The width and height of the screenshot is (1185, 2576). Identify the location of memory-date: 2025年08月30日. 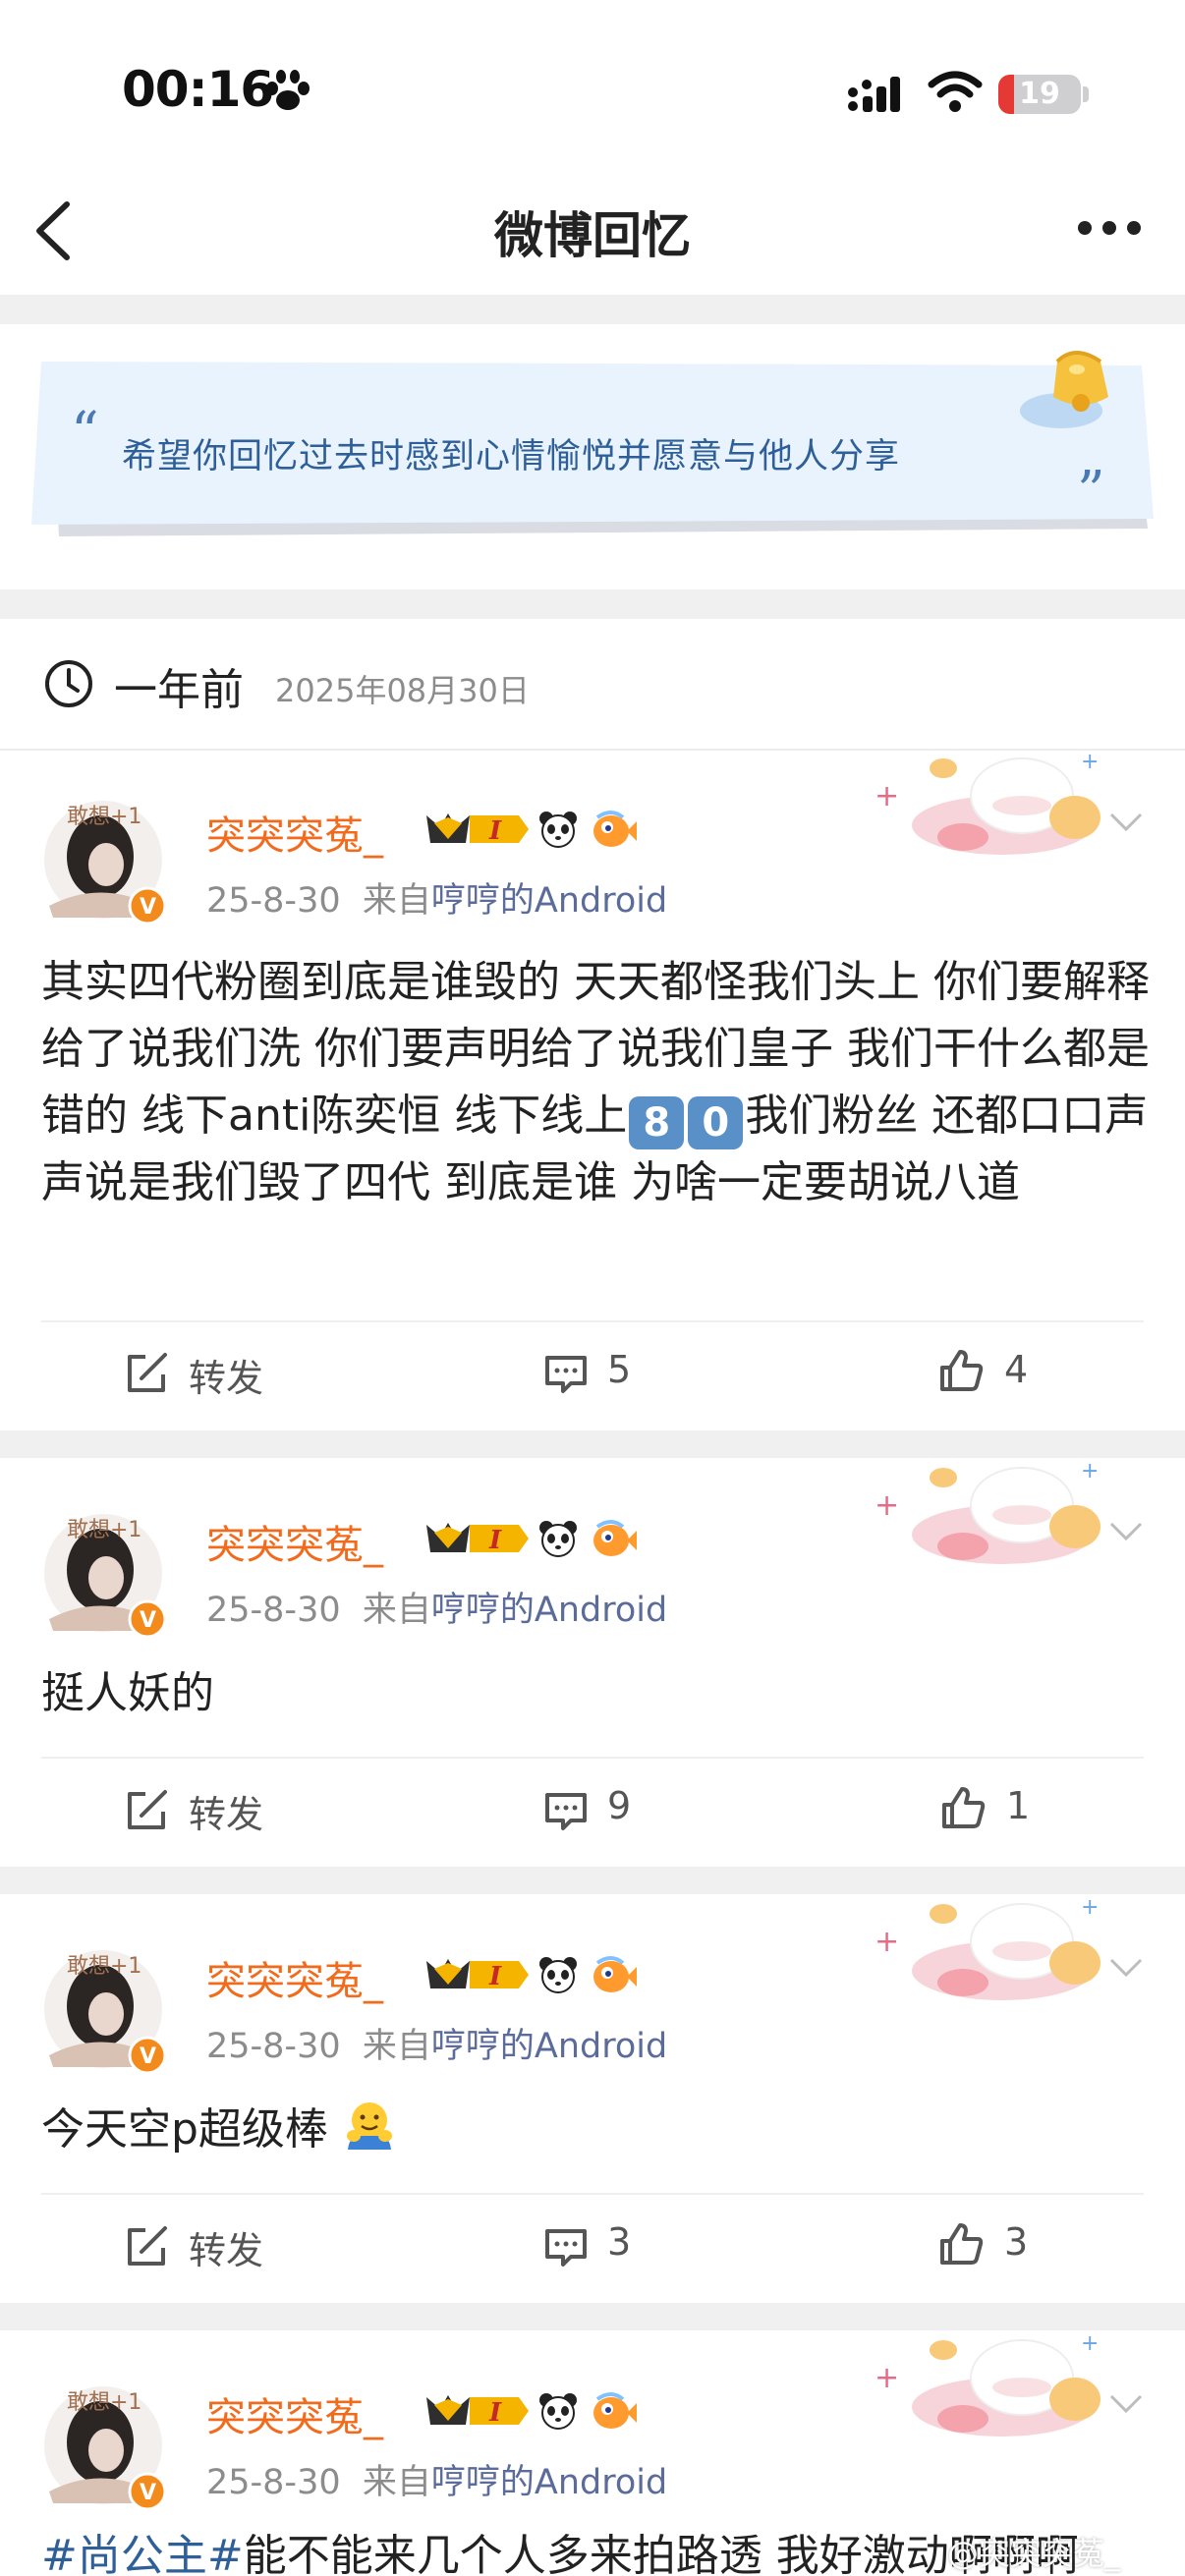
(403, 690).